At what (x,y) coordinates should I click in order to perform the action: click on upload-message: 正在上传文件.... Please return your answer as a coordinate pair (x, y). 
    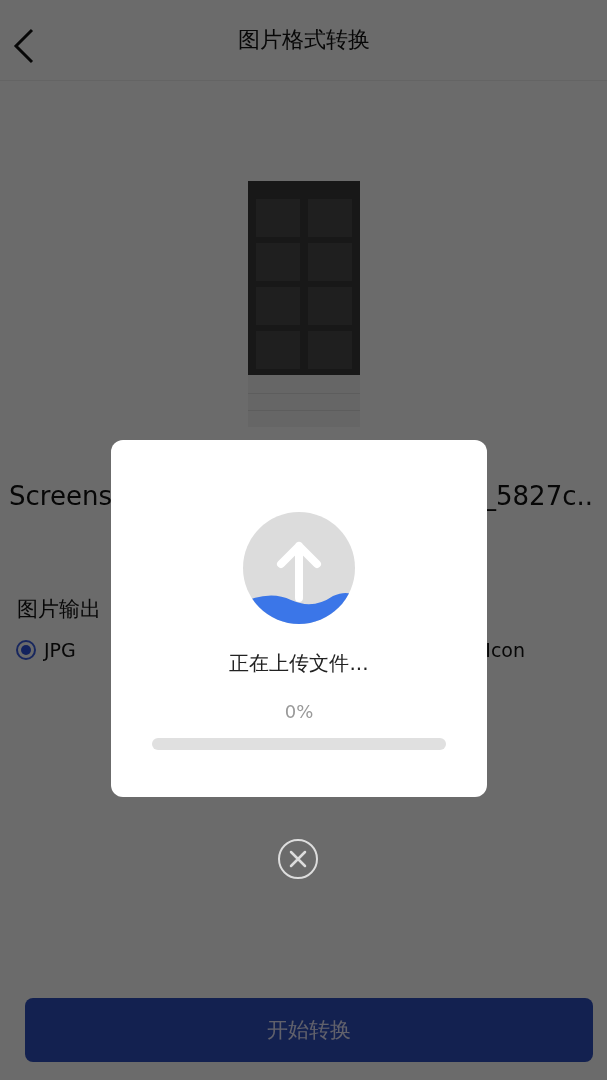
    Looking at the image, I should click on (299, 663).